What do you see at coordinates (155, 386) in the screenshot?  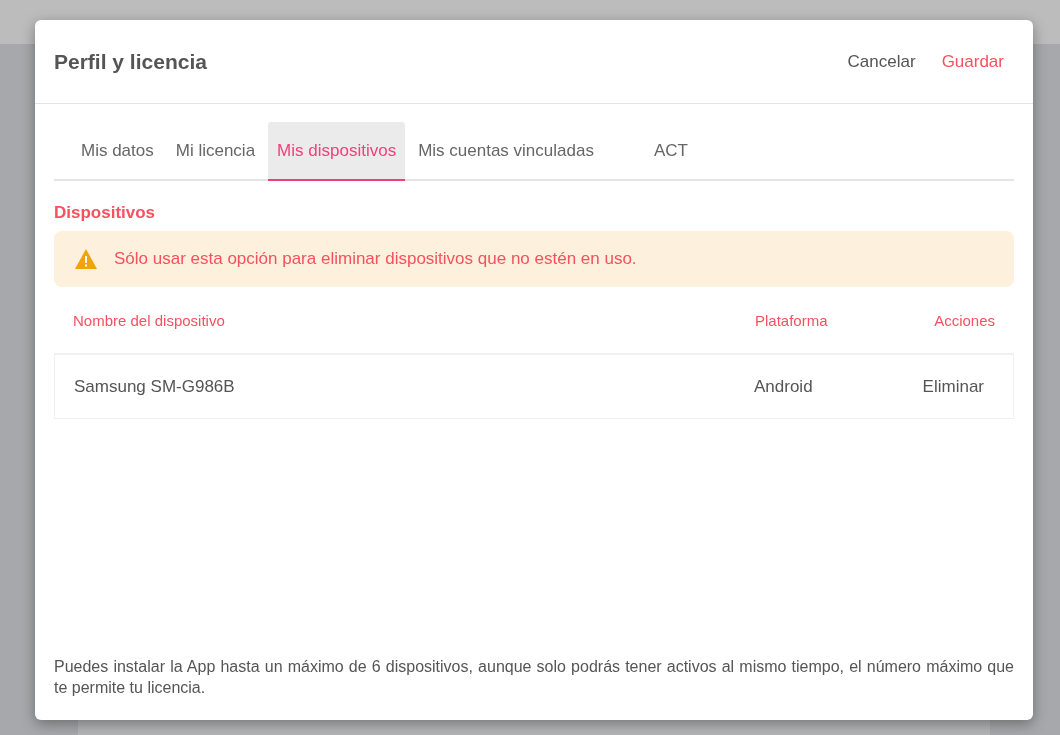 I see `table-cell-text: Samsung SM-G986B` at bounding box center [155, 386].